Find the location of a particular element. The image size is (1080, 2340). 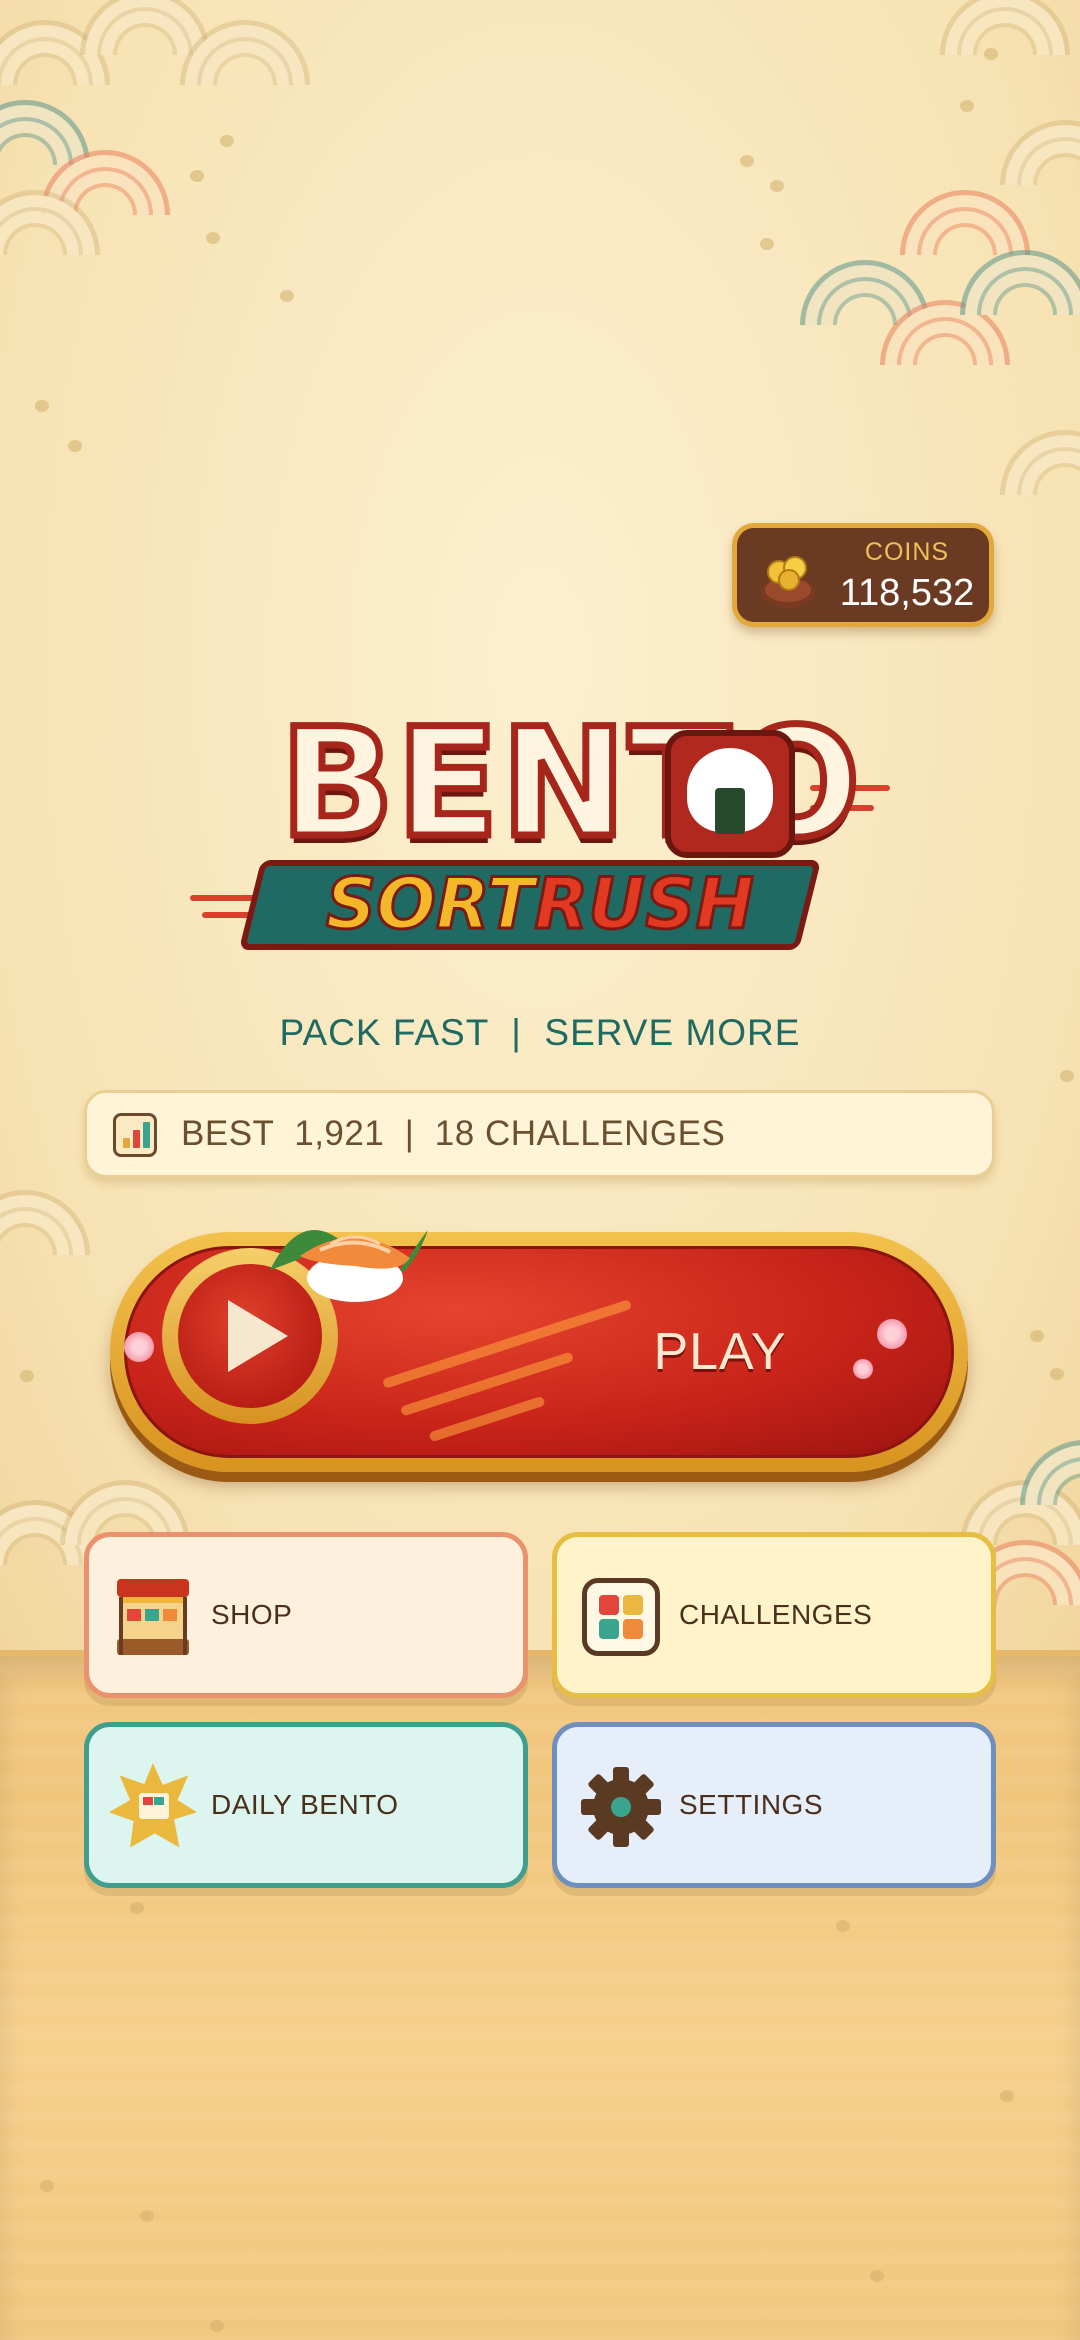

daily-bento-button: DAILY BENTO is located at coordinates (306, 1805).